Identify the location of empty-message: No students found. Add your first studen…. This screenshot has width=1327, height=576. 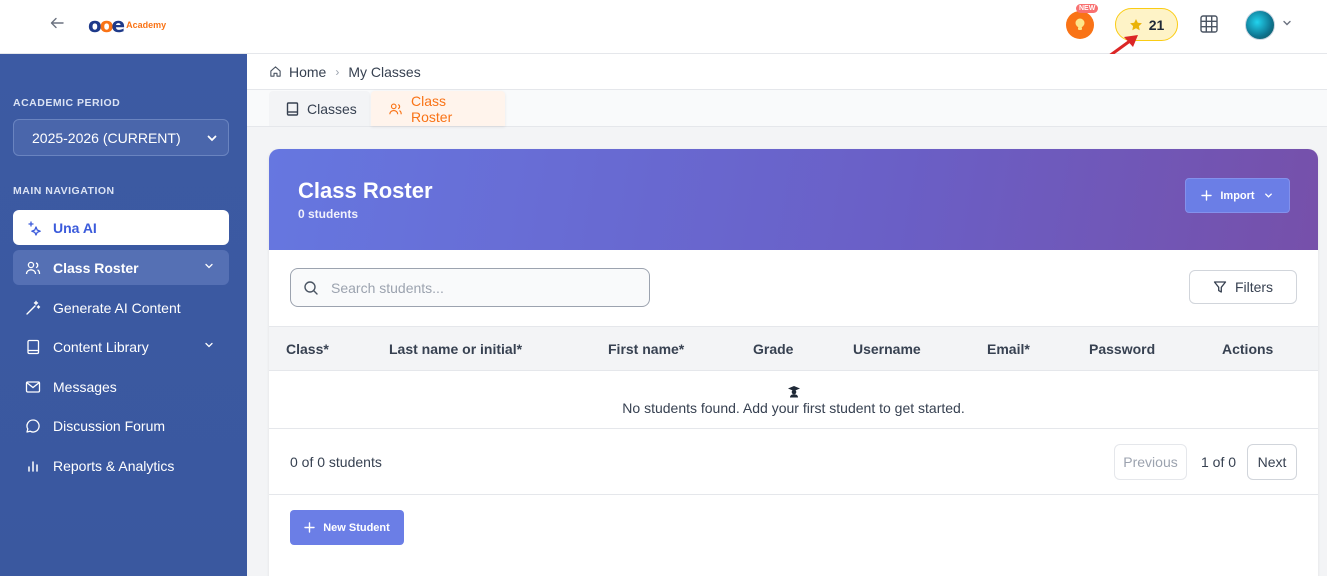
(793, 408).